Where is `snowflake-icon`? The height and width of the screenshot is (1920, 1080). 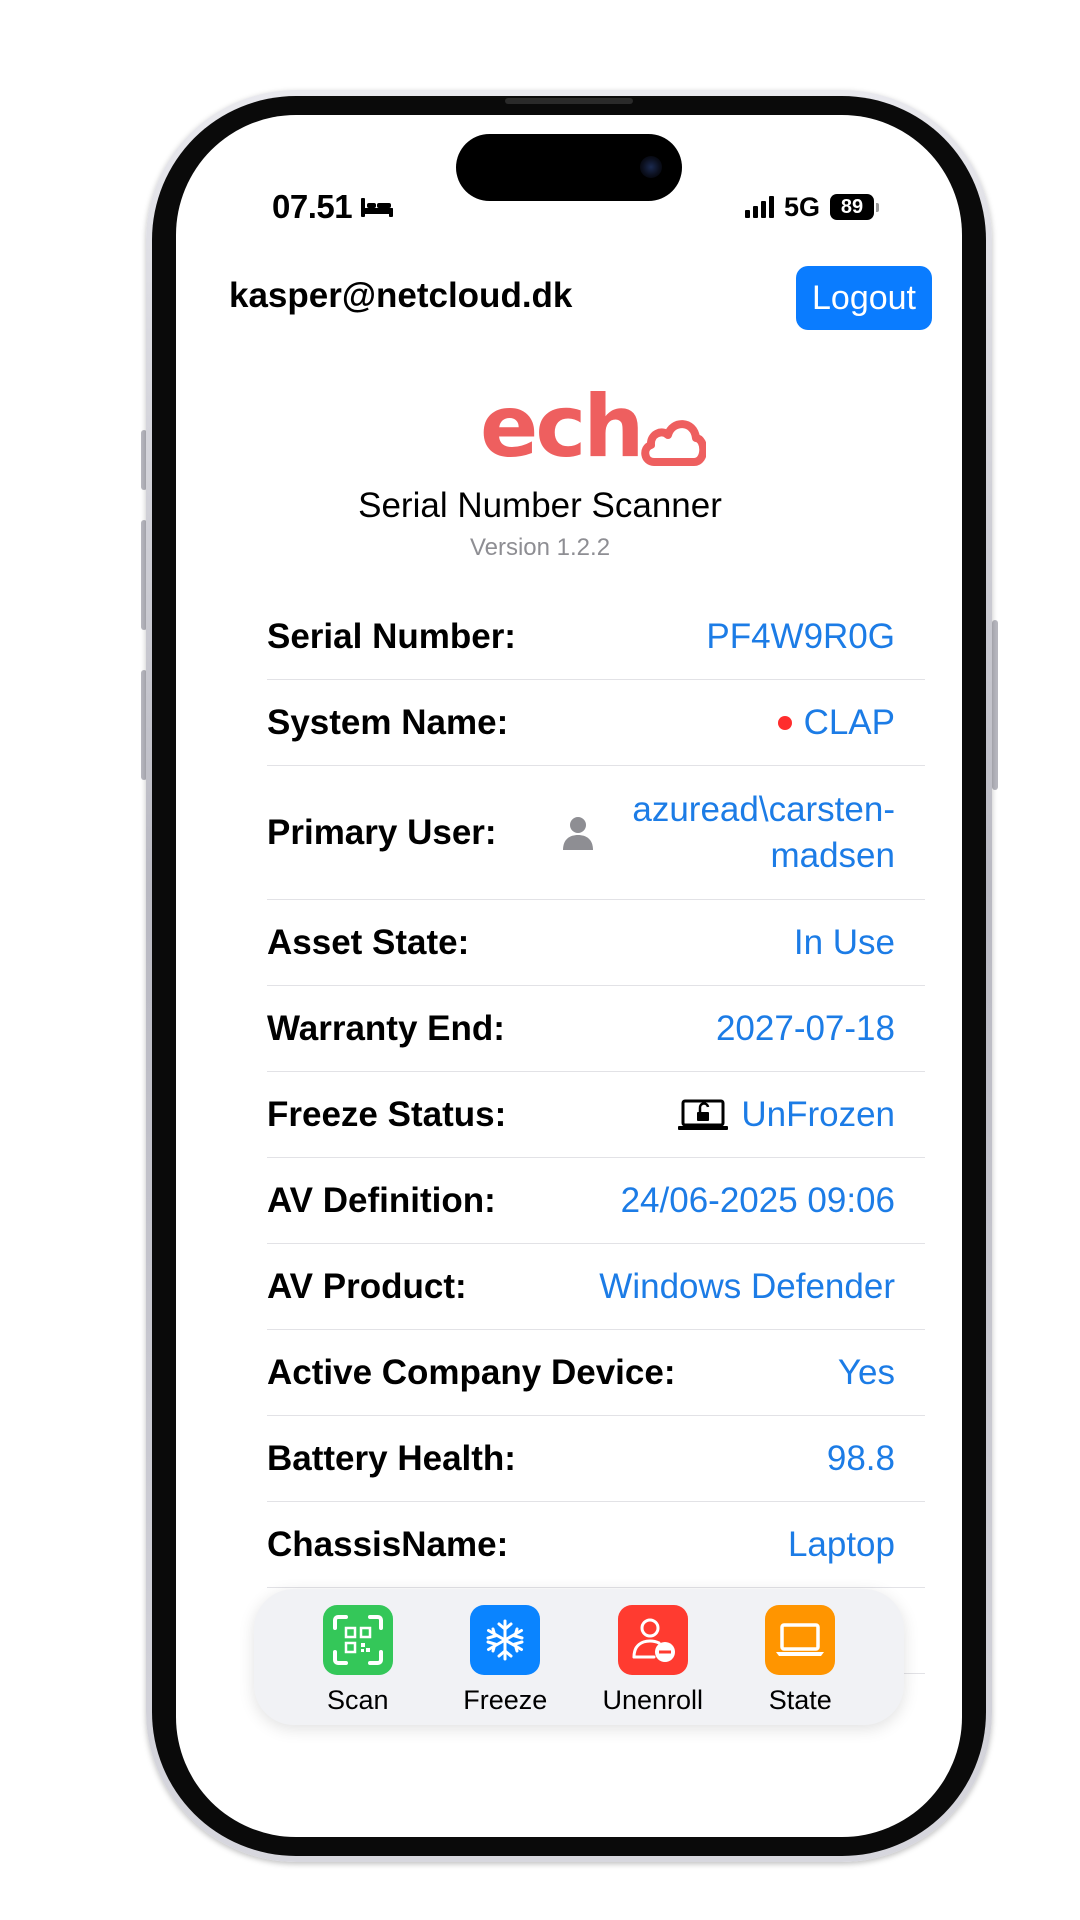 snowflake-icon is located at coordinates (505, 1640).